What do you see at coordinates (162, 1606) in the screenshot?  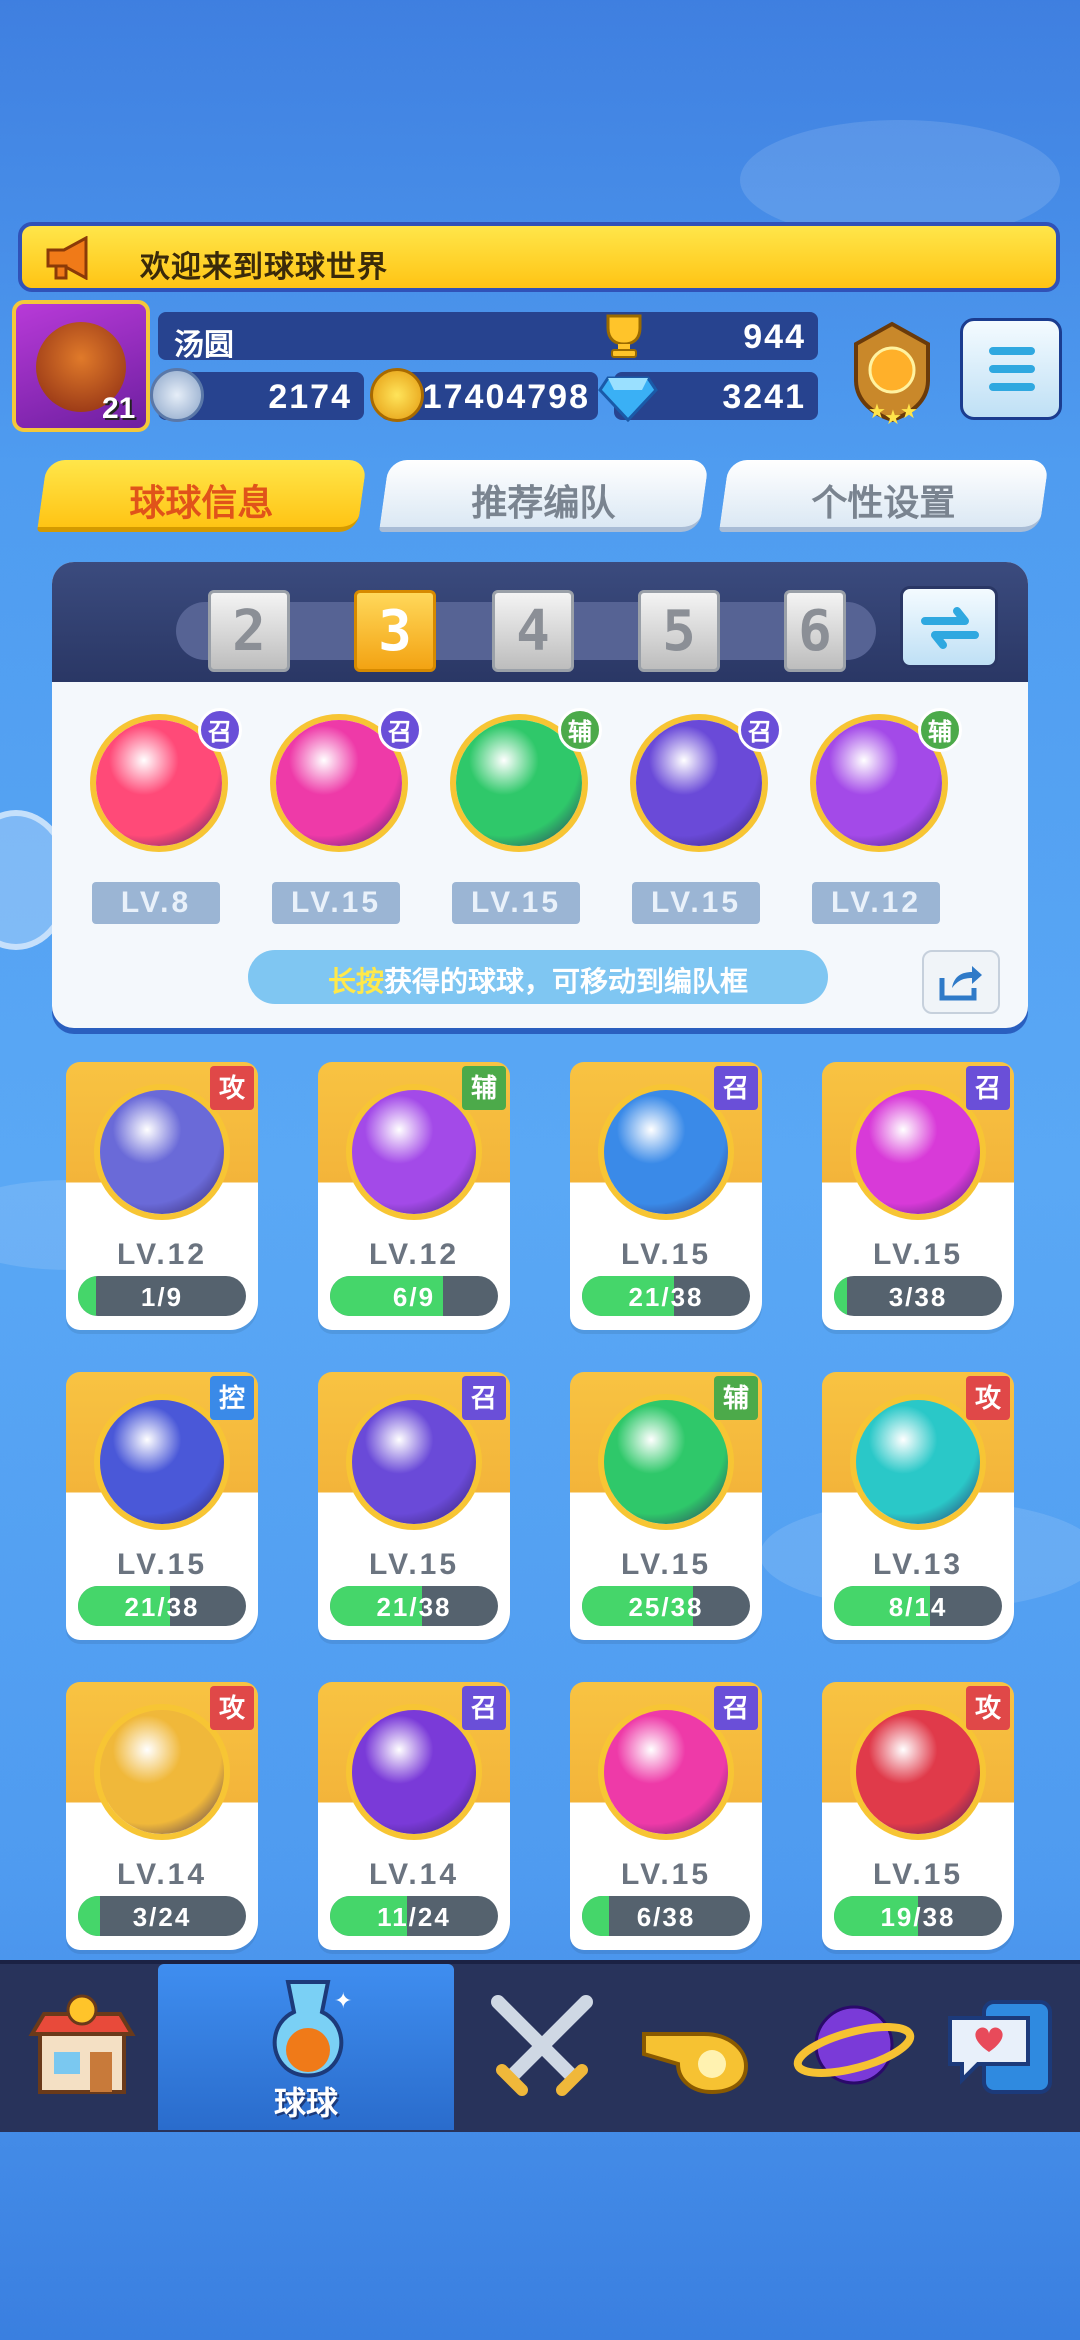 I see `card-progress-bar: 21/38` at bounding box center [162, 1606].